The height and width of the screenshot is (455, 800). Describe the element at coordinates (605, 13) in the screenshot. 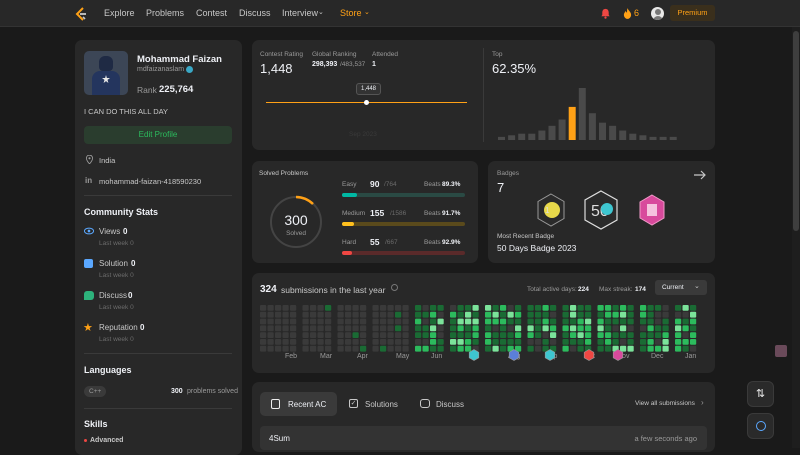

I see `bell-icon` at that location.